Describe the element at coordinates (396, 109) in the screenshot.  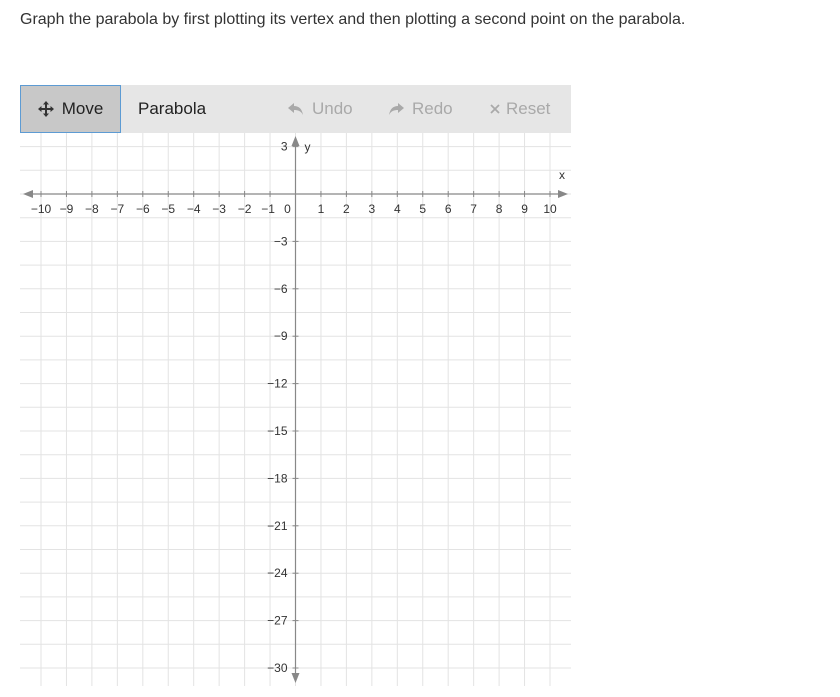
I see `redo-arrow-icon` at that location.